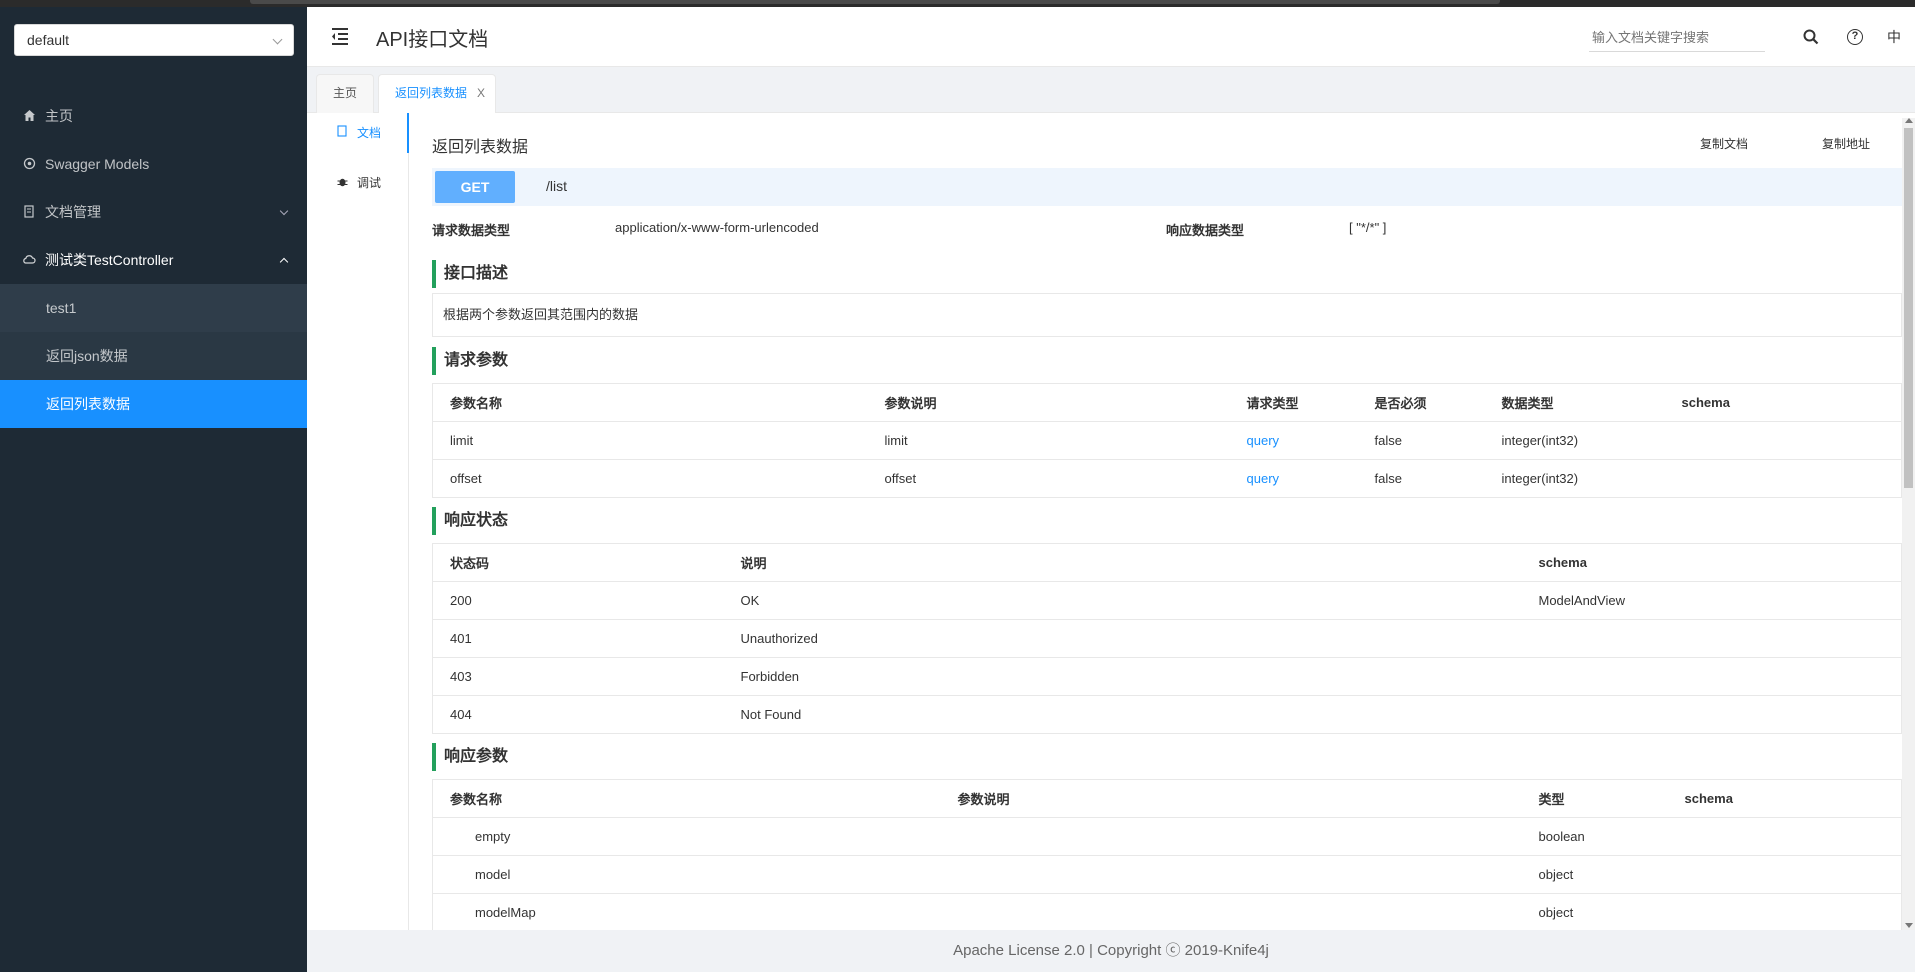 This screenshot has height=972, width=1915. I want to click on table-cell: modelMap, so click(686, 912).